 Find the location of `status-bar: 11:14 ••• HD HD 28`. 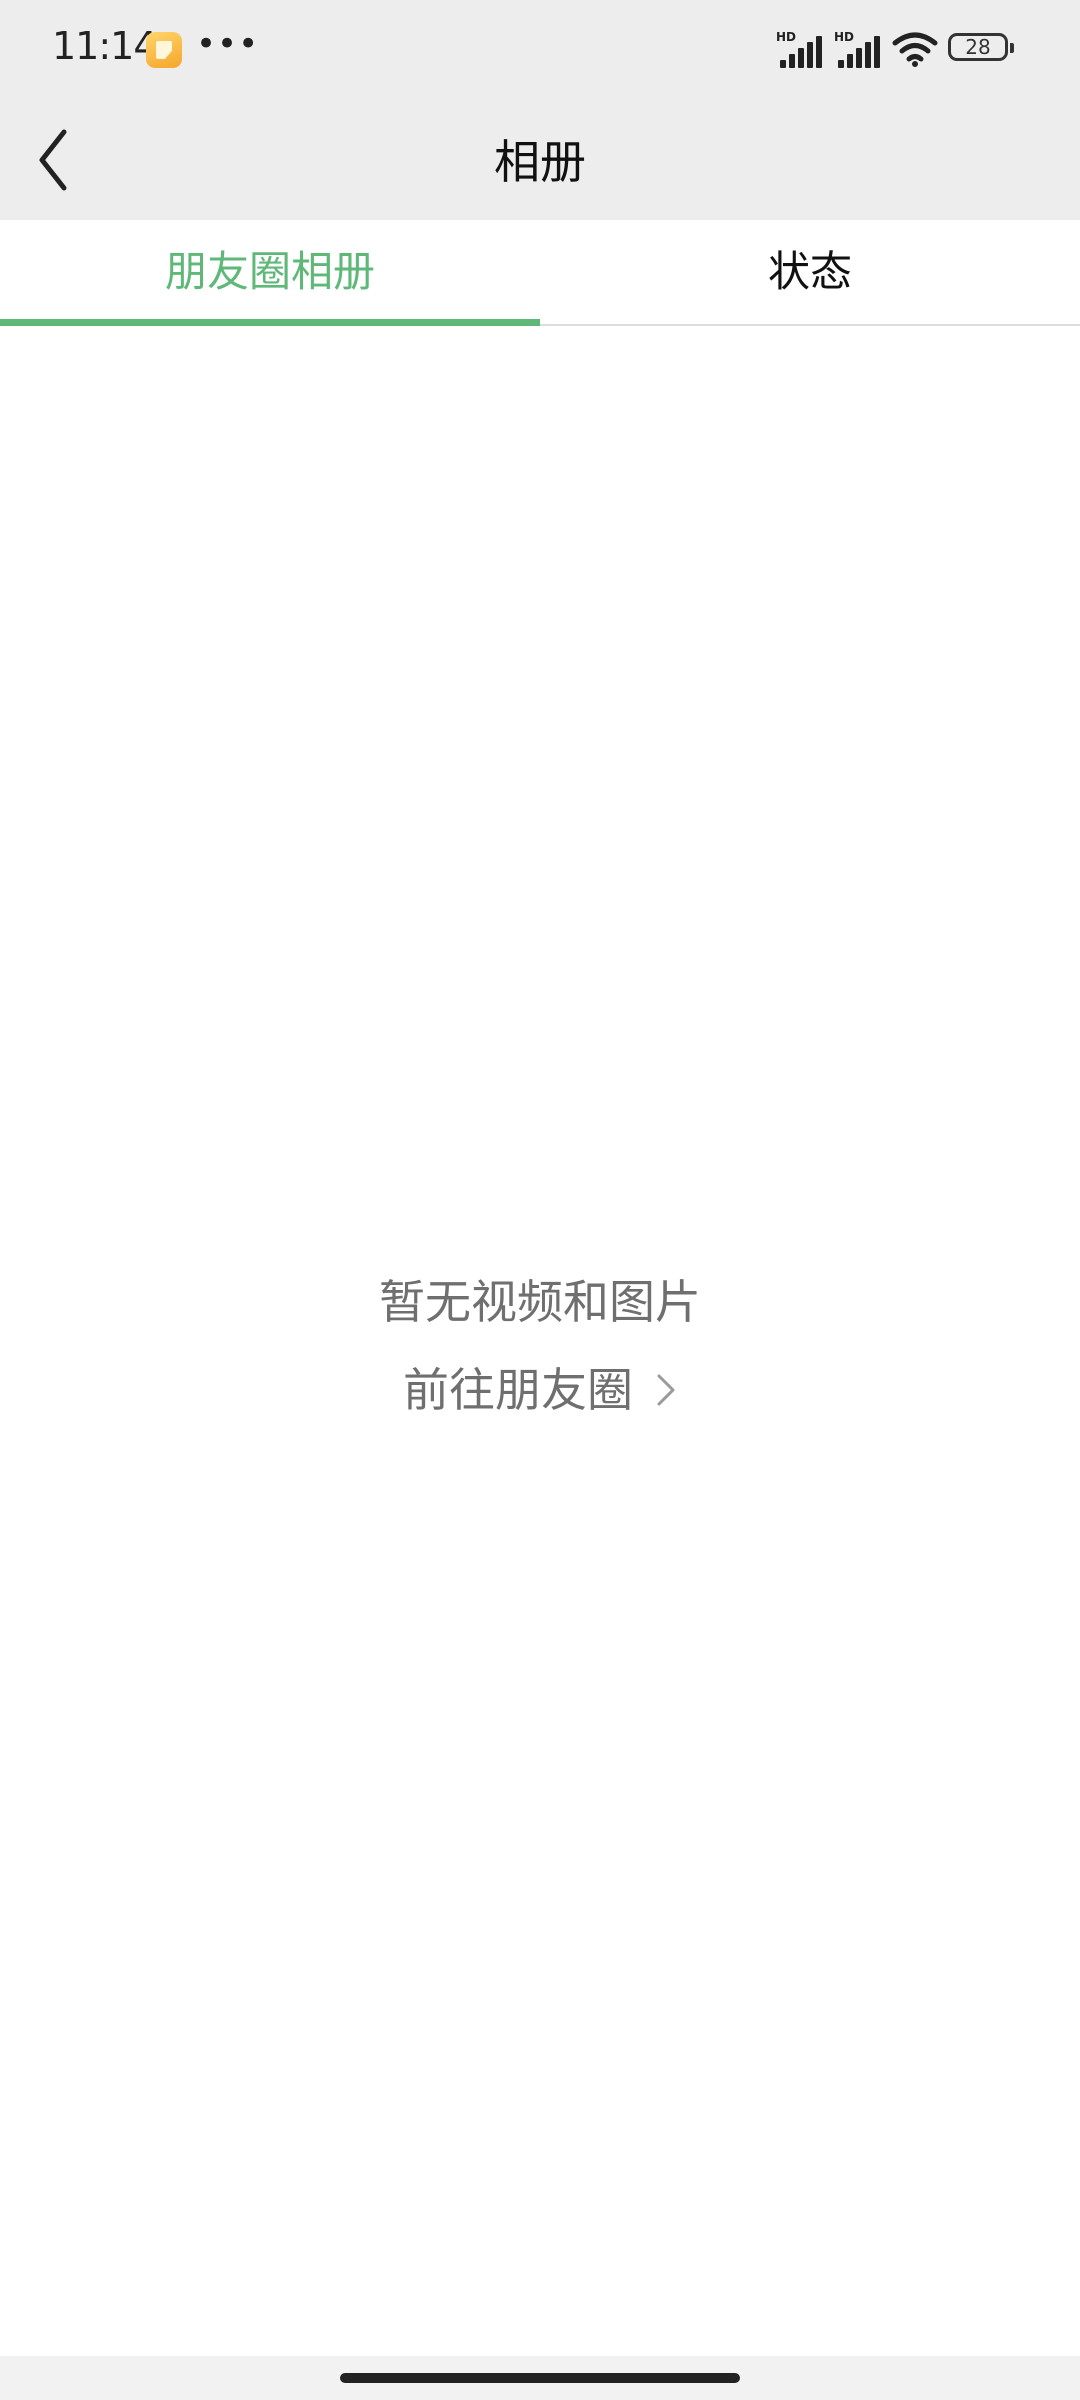

status-bar: 11:14 ••• HD HD 28 is located at coordinates (540, 49).